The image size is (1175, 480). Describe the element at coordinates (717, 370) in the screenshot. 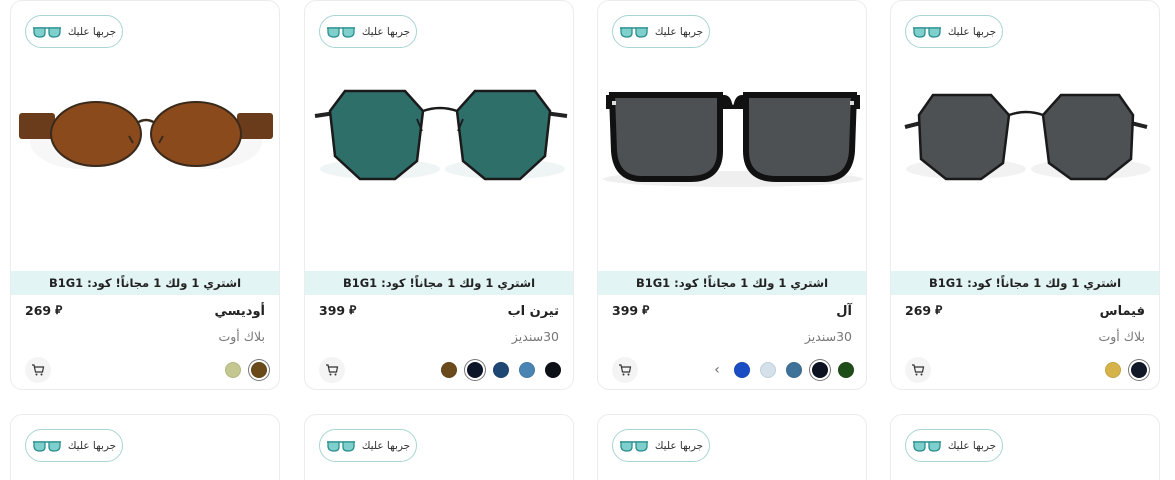

I see `chevron-left-icon: ‹` at that location.